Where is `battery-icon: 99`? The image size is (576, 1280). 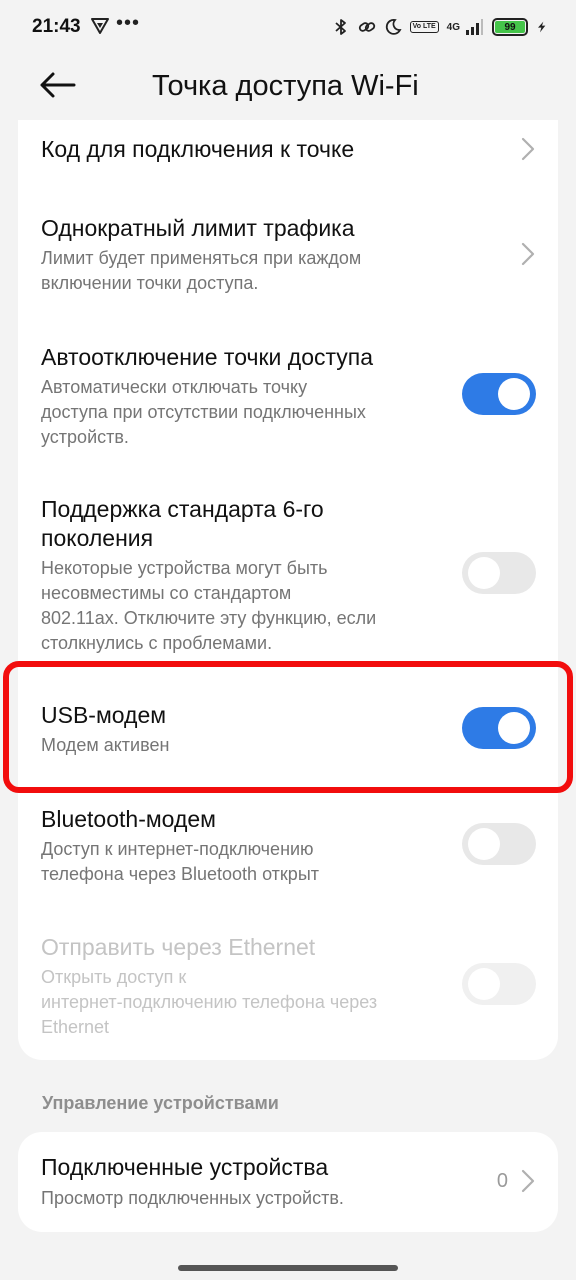 battery-icon: 99 is located at coordinates (510, 27).